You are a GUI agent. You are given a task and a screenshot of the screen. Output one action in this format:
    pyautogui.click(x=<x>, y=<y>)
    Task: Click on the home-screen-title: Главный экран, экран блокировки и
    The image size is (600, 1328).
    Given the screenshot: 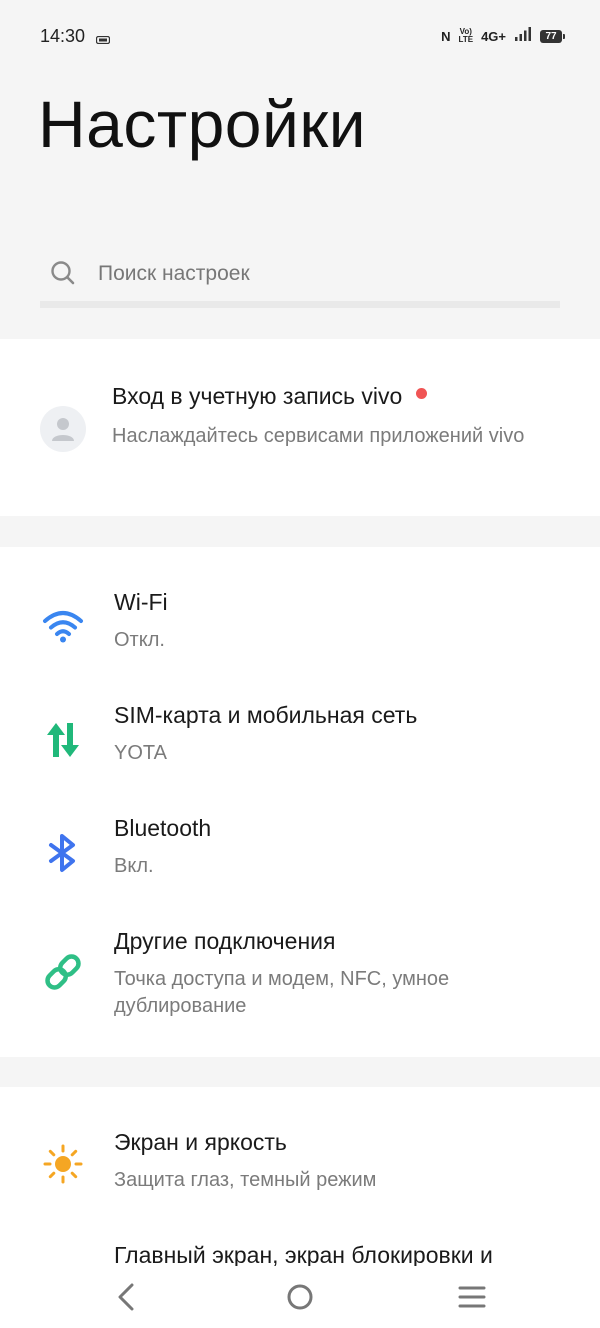 What is the action you would take?
    pyautogui.click(x=303, y=1255)
    